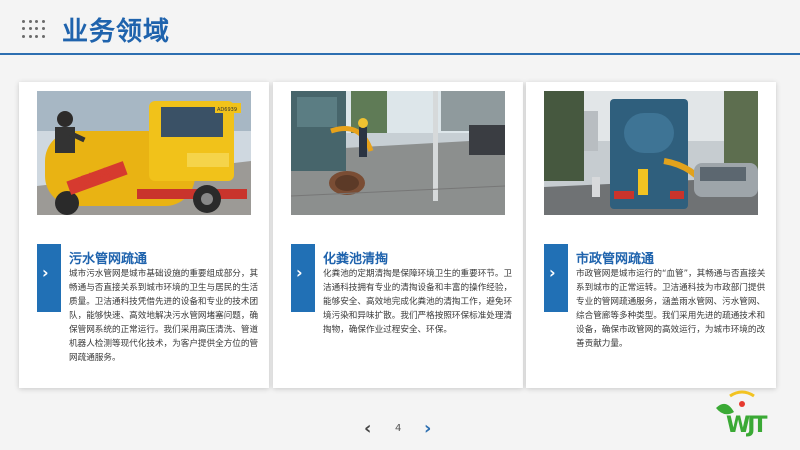 The height and width of the screenshot is (450, 800). I want to click on card-title: 市政管网疏通, so click(615, 259).